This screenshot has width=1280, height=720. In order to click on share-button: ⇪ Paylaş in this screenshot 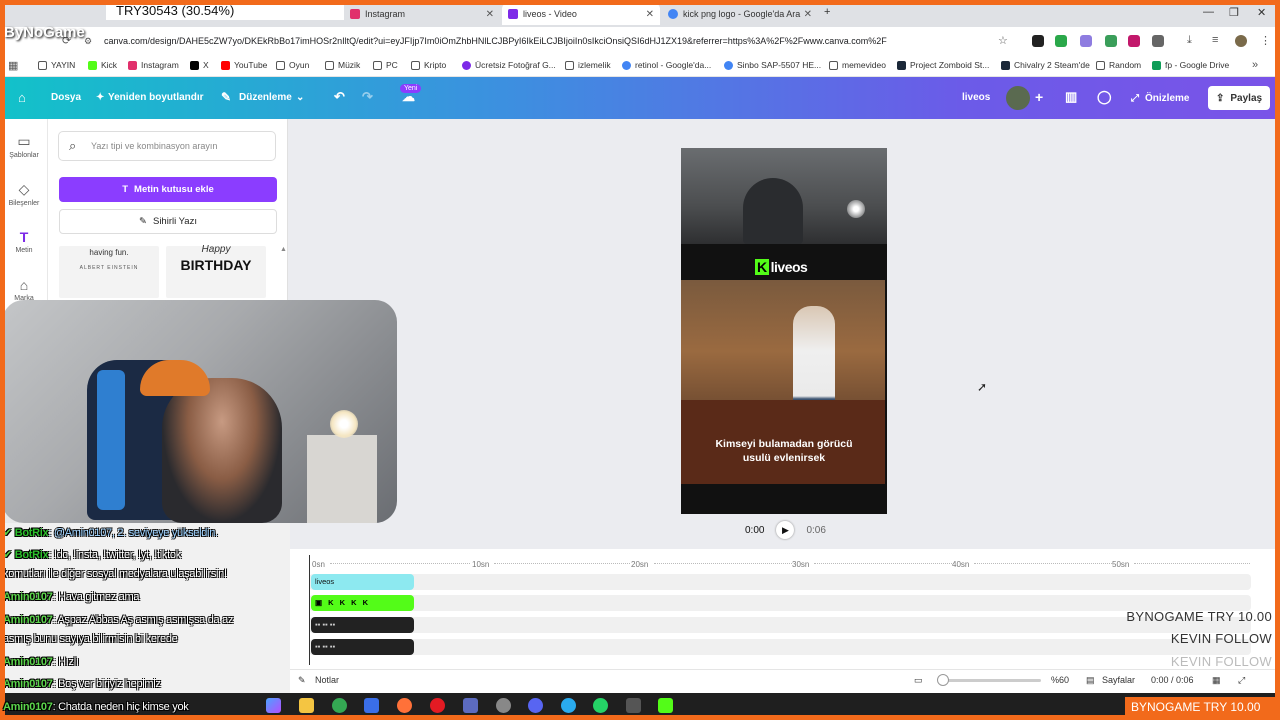, I will do `click(1239, 98)`.